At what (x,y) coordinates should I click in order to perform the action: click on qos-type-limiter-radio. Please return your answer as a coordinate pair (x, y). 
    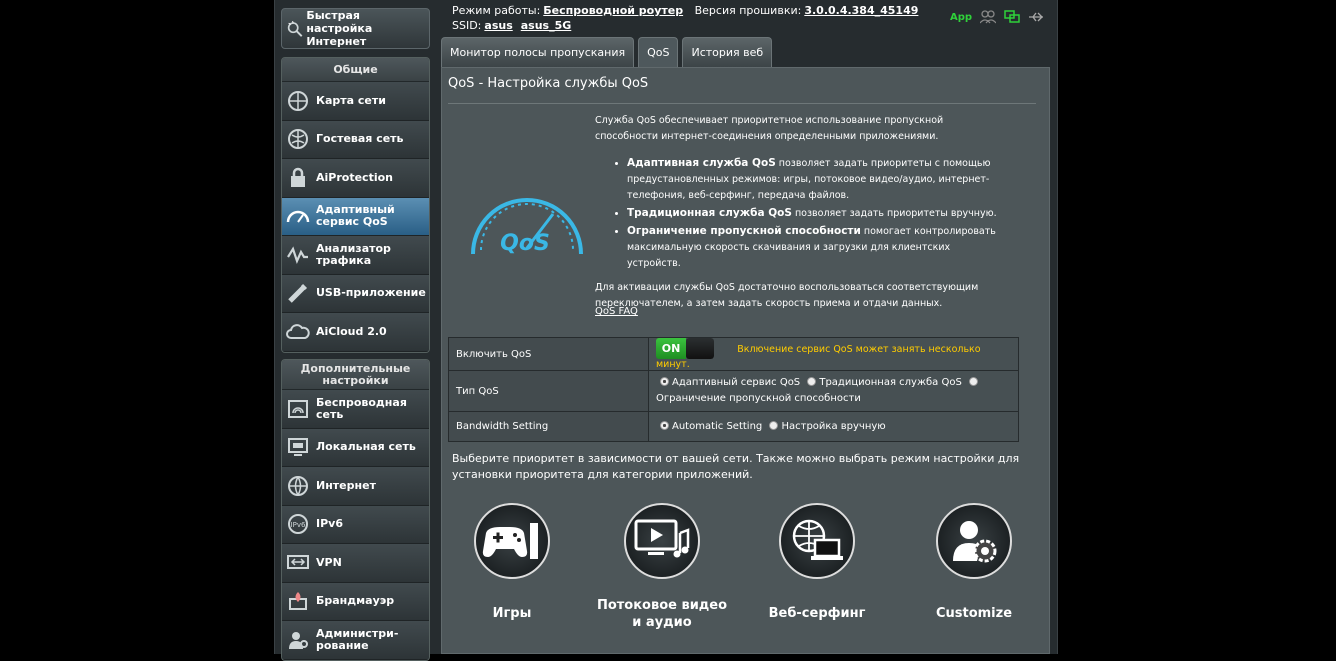
    Looking at the image, I should click on (973, 381).